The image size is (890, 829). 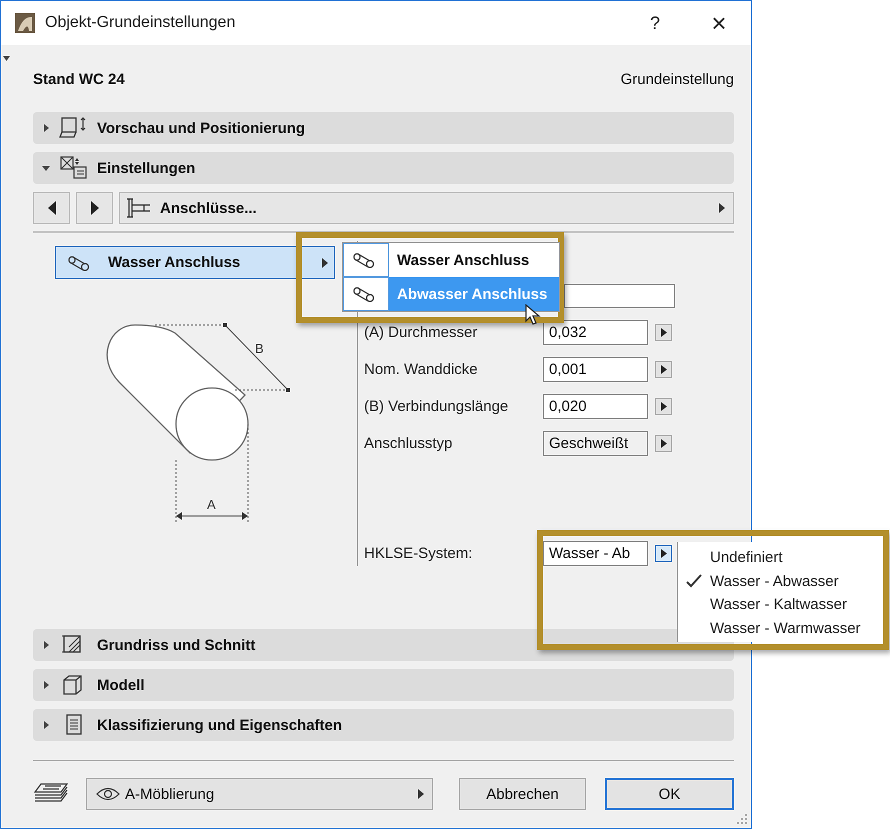 I want to click on field-label: (A) Durchmesser, so click(x=421, y=332).